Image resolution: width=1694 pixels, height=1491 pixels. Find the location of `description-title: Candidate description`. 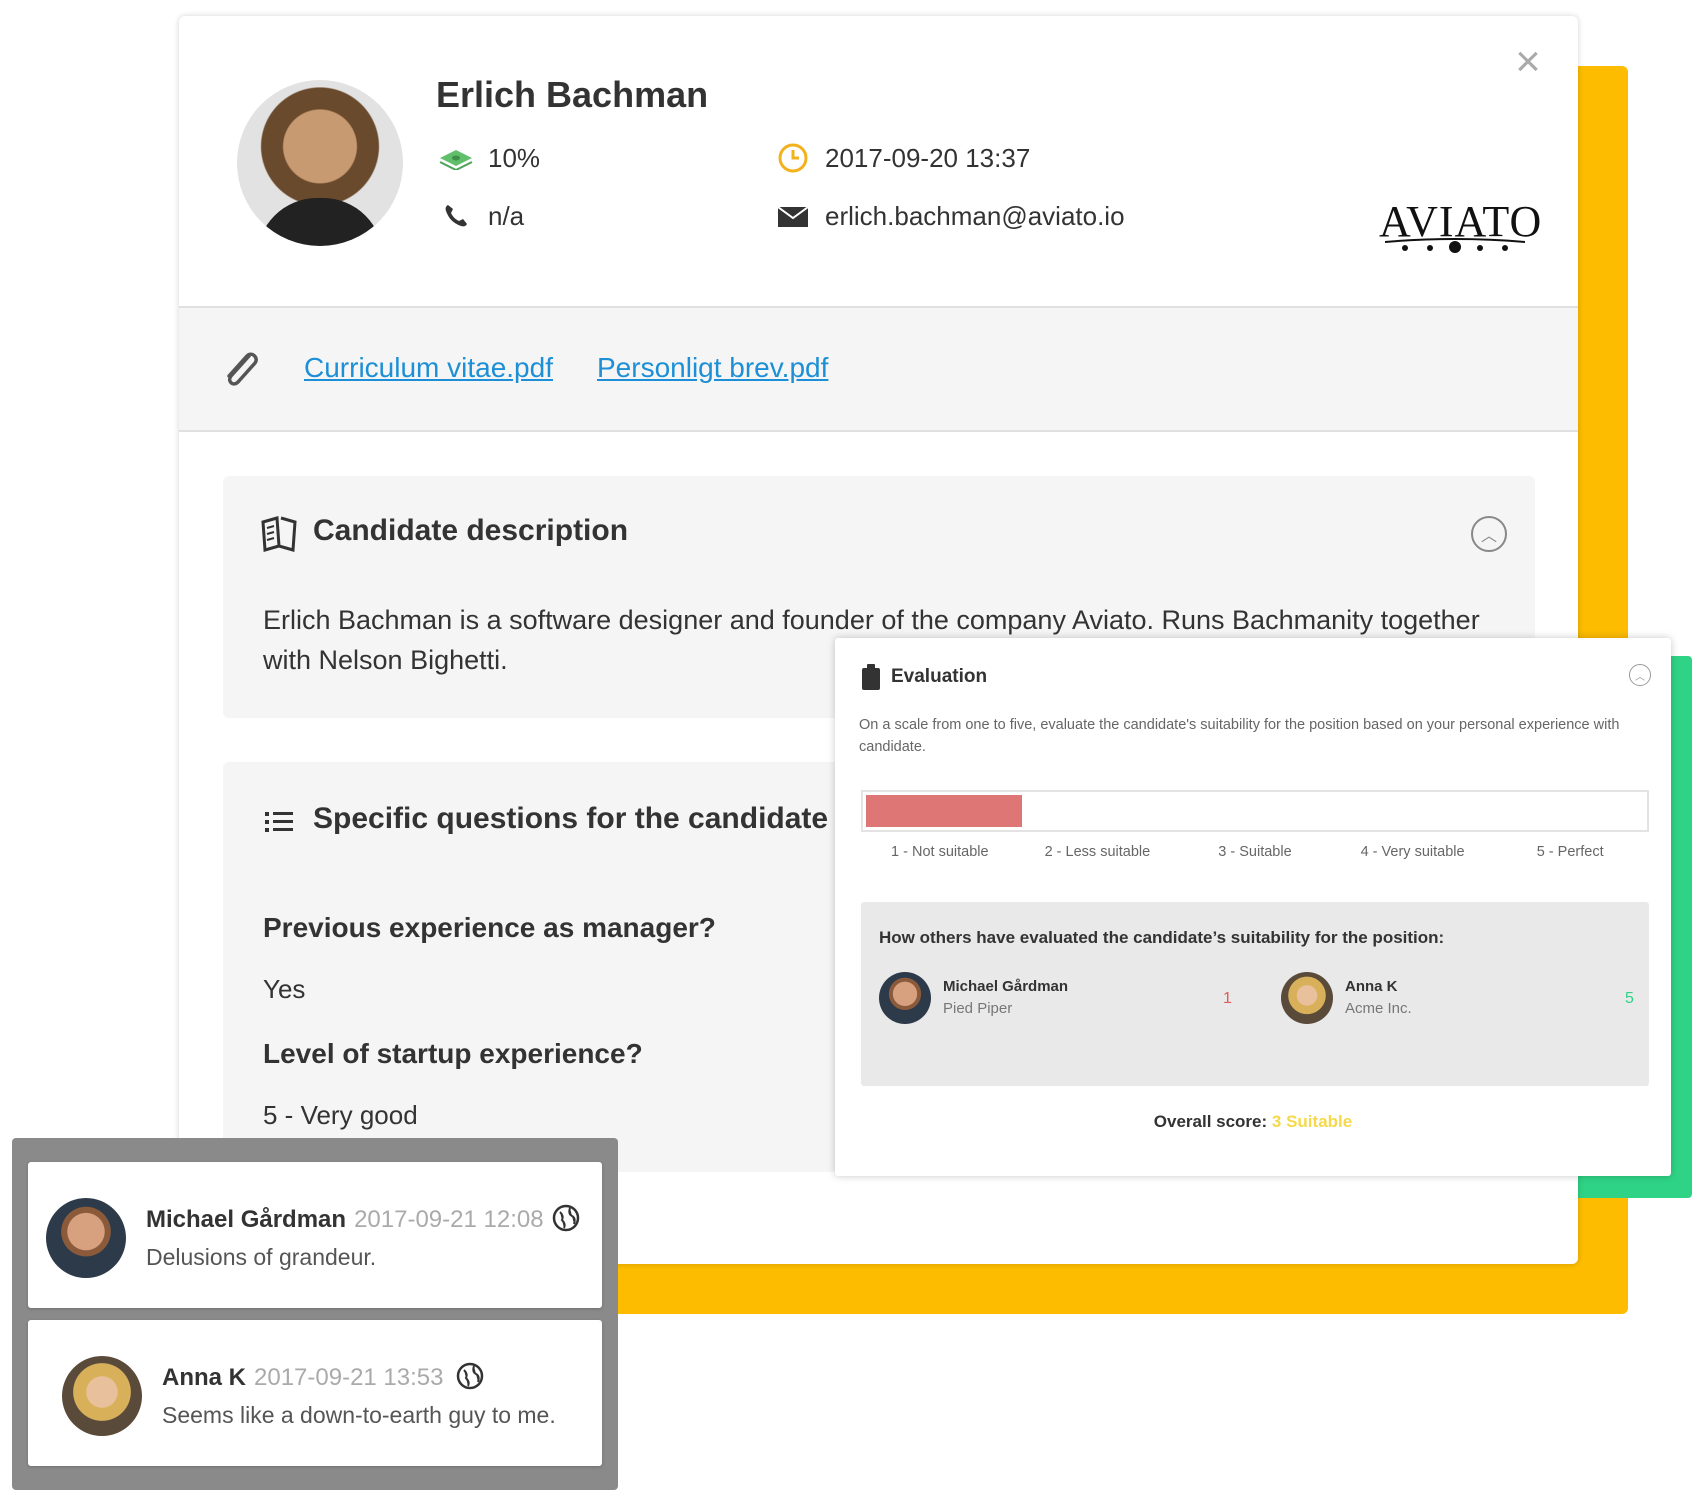

description-title: Candidate description is located at coordinates (471, 530).